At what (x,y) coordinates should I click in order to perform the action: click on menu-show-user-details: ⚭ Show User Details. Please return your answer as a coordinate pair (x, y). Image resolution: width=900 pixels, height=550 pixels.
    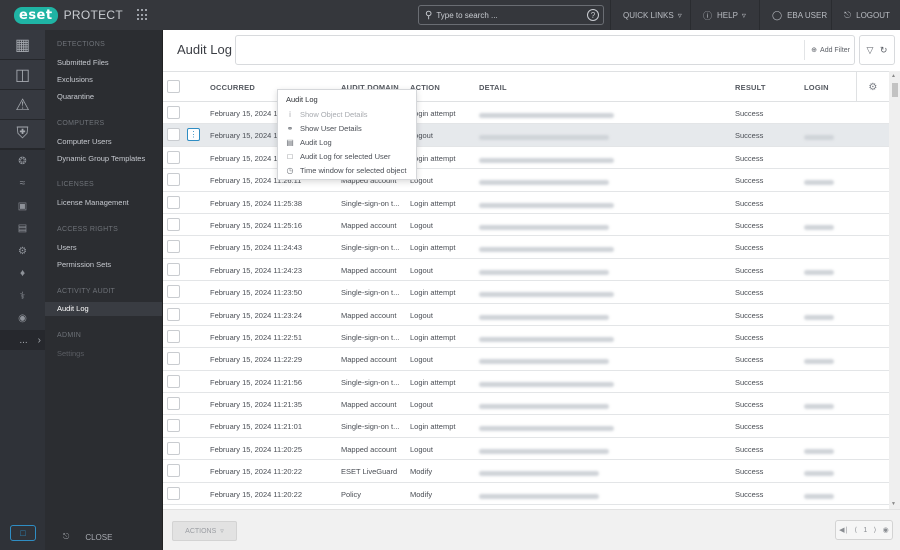
    Looking at the image, I should click on (324, 128).